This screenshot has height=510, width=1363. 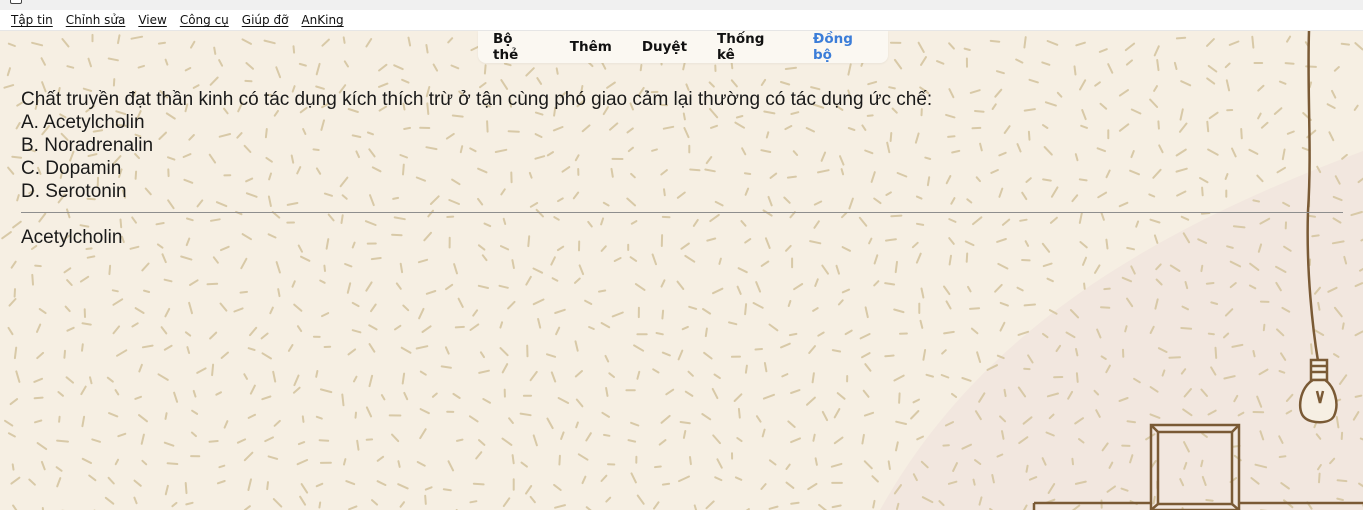 What do you see at coordinates (16, 2) in the screenshot?
I see `app-icon` at bounding box center [16, 2].